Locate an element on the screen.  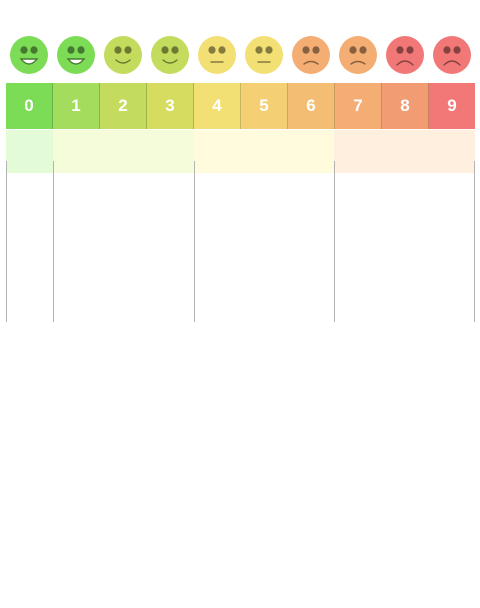
rating-option-3: 3 is located at coordinates (170, 106).